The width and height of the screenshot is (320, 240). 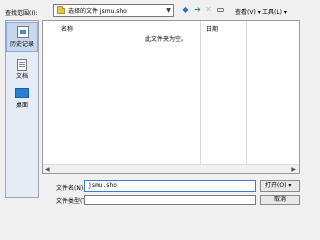 I want to click on new-folder-button: ▭, so click(x=220, y=10).